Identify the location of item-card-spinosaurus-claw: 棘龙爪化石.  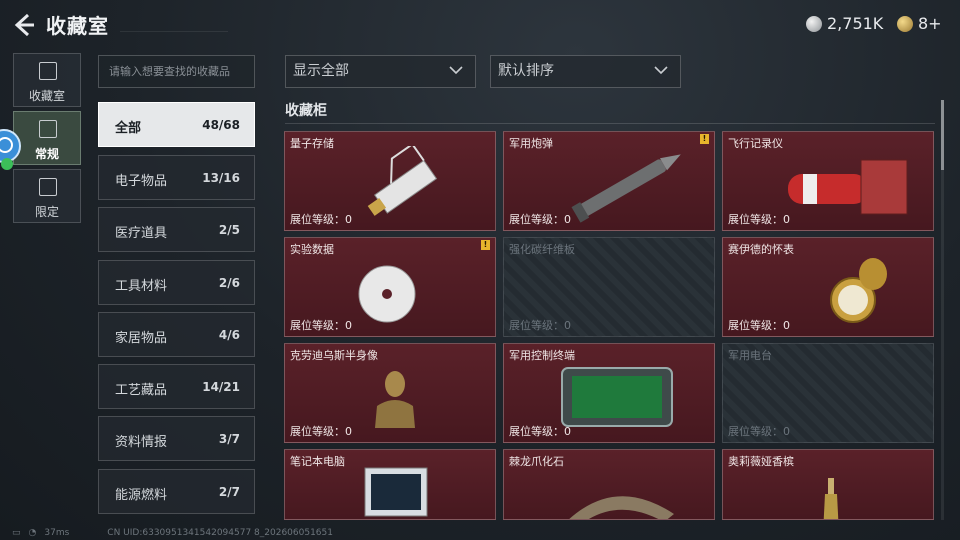
(609, 484).